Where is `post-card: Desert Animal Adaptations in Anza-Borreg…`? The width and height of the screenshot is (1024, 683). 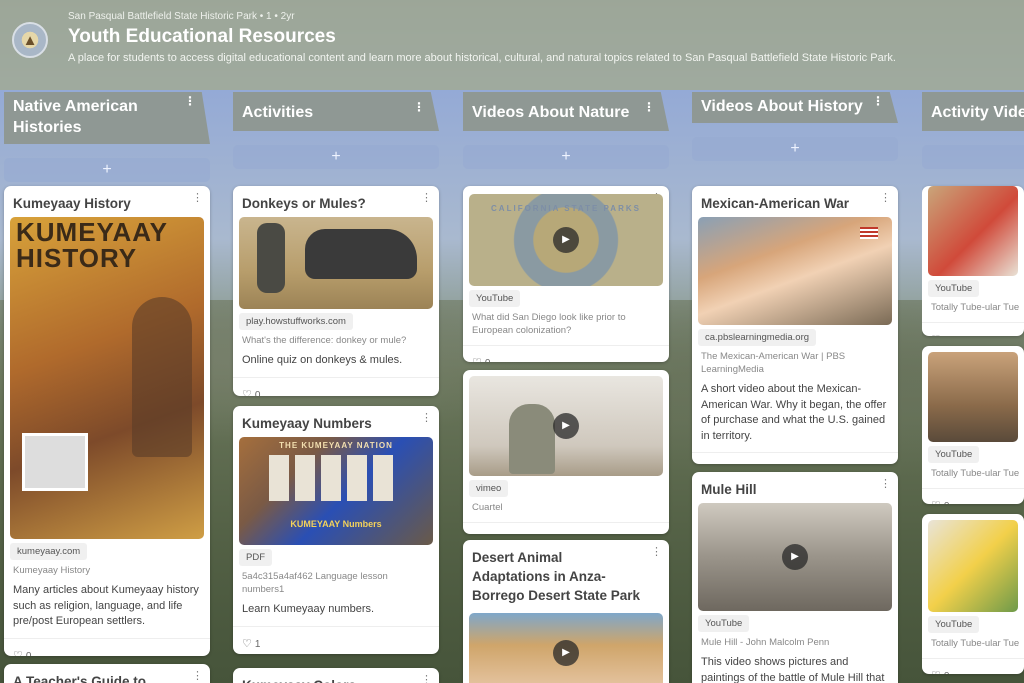
post-card: Desert Animal Adaptations in Anza-Borreg… is located at coordinates (566, 611).